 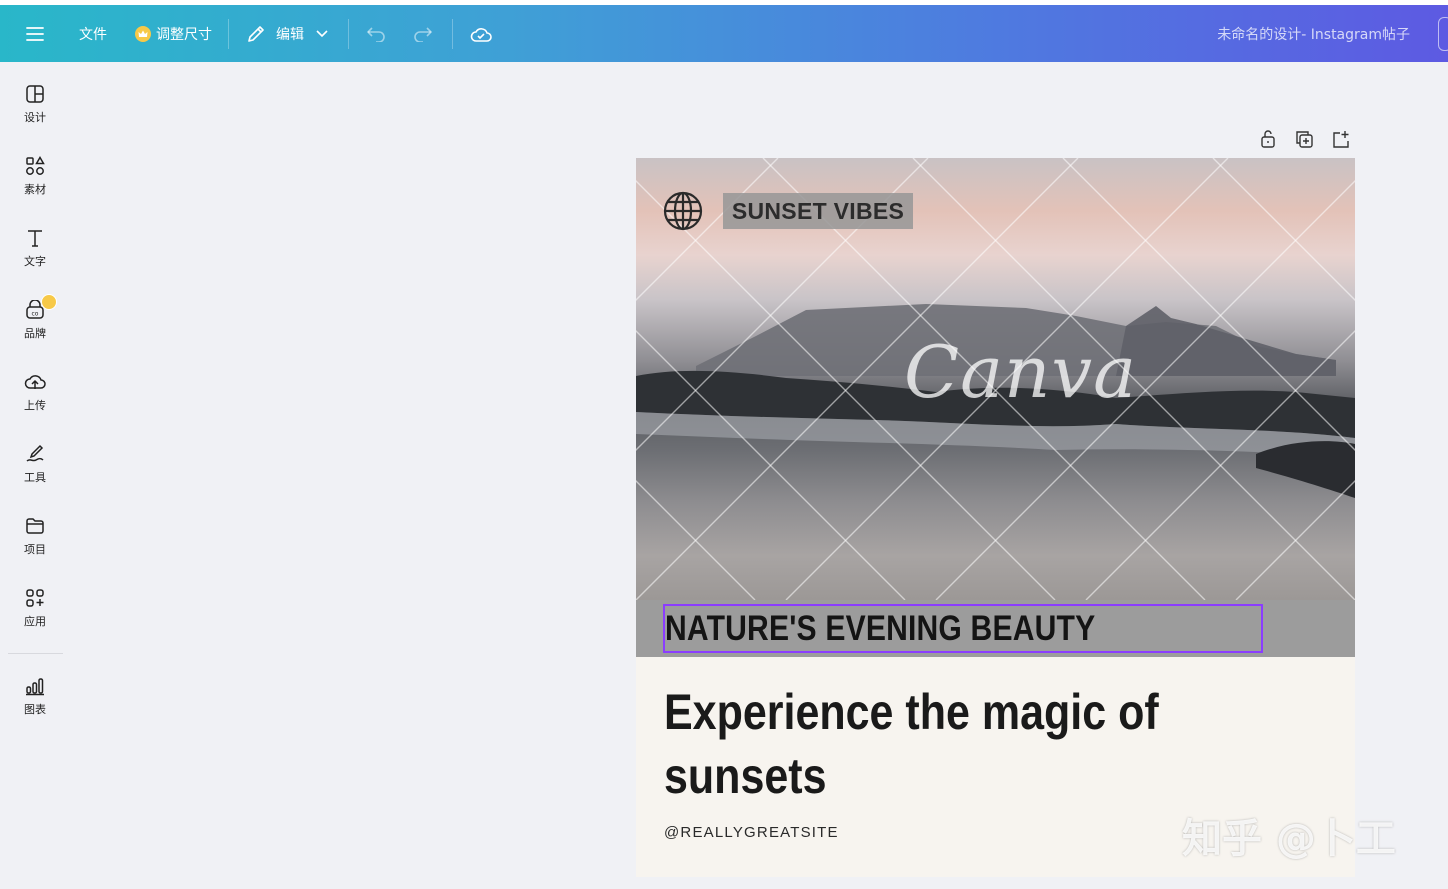 I want to click on duplicate-page-button, so click(x=1304, y=140).